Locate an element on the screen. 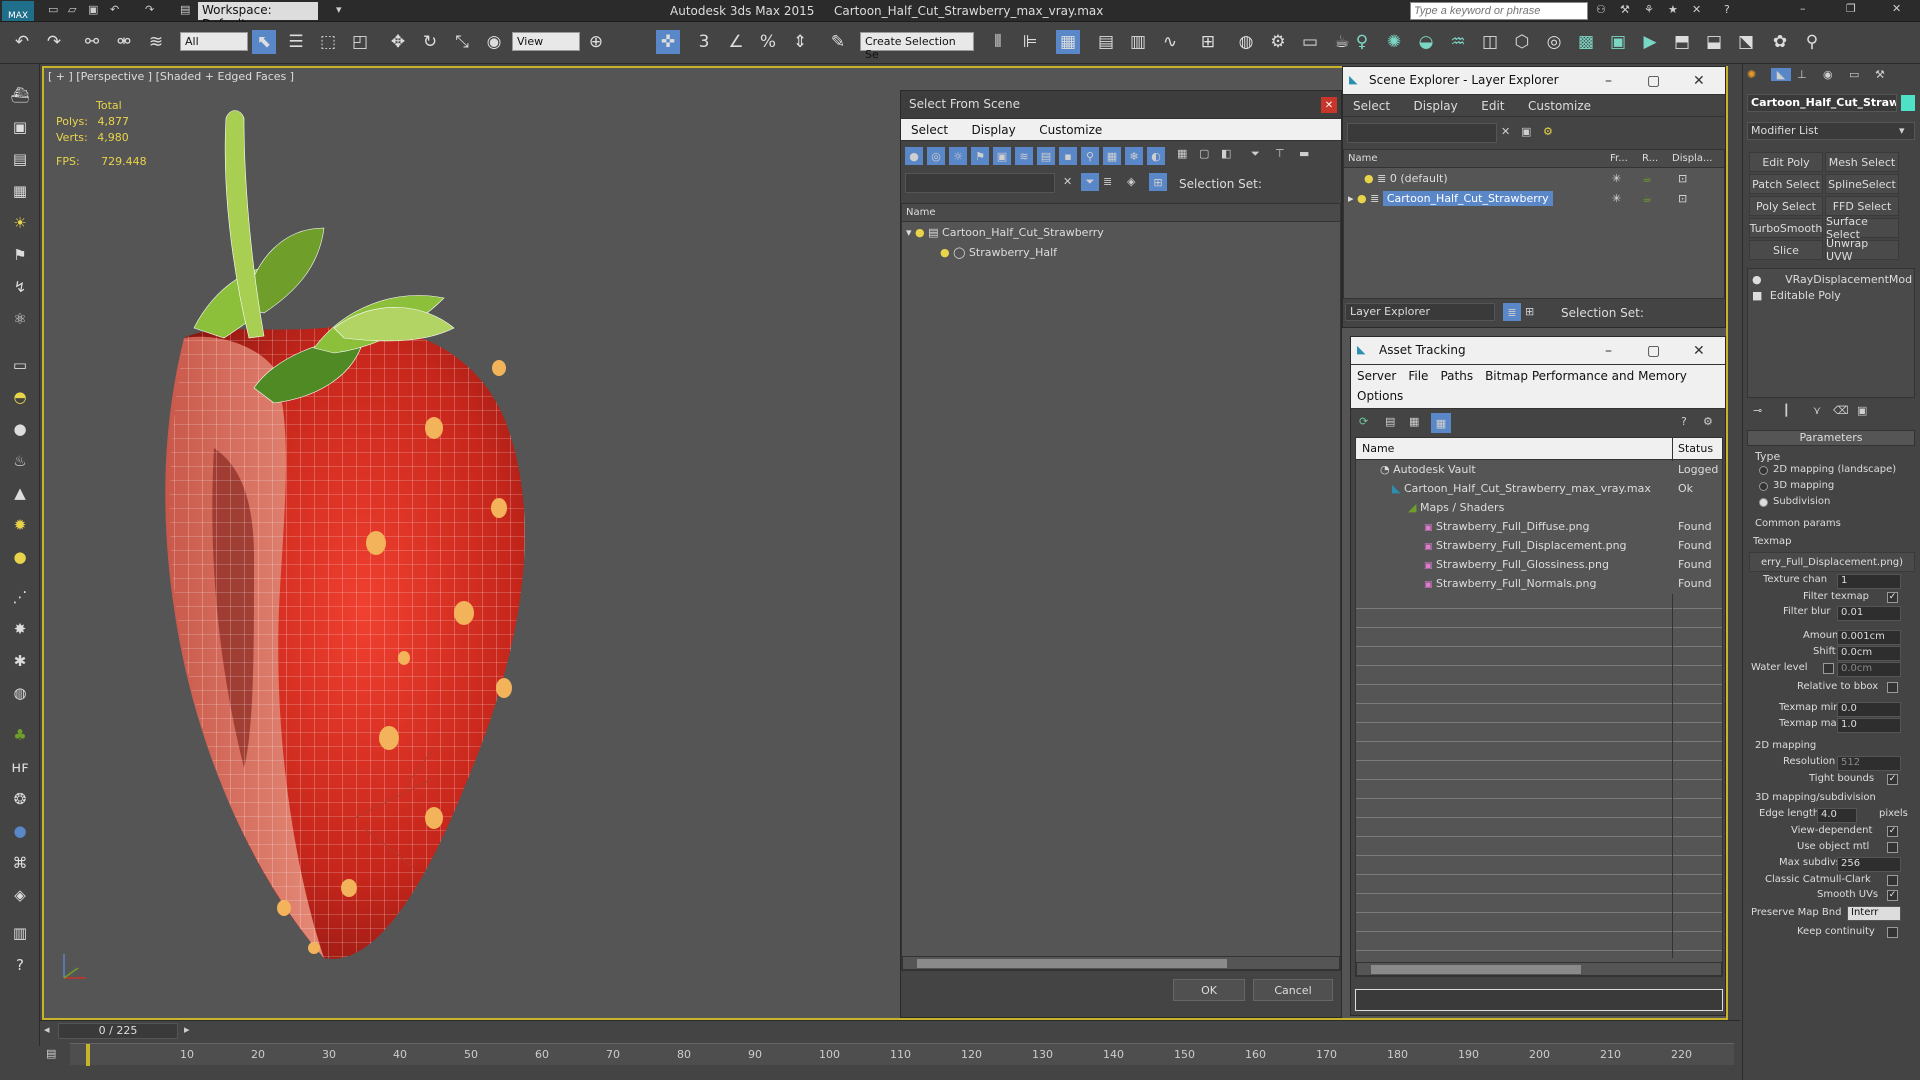  selection-set-icon: ⊞ is located at coordinates (1158, 182).